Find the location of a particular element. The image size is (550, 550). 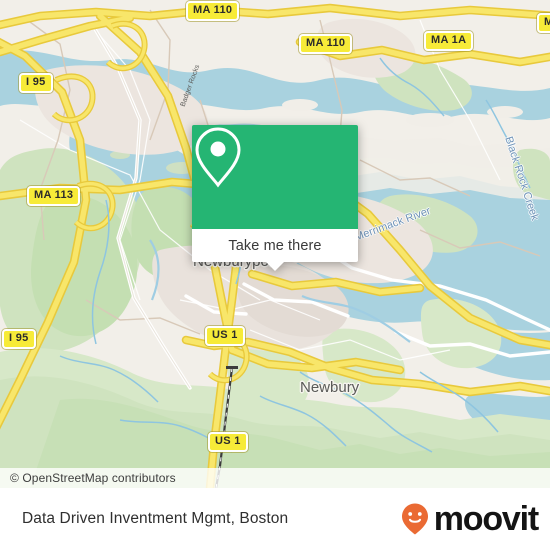

take-me-there-button: Take me there is located at coordinates (275, 245).